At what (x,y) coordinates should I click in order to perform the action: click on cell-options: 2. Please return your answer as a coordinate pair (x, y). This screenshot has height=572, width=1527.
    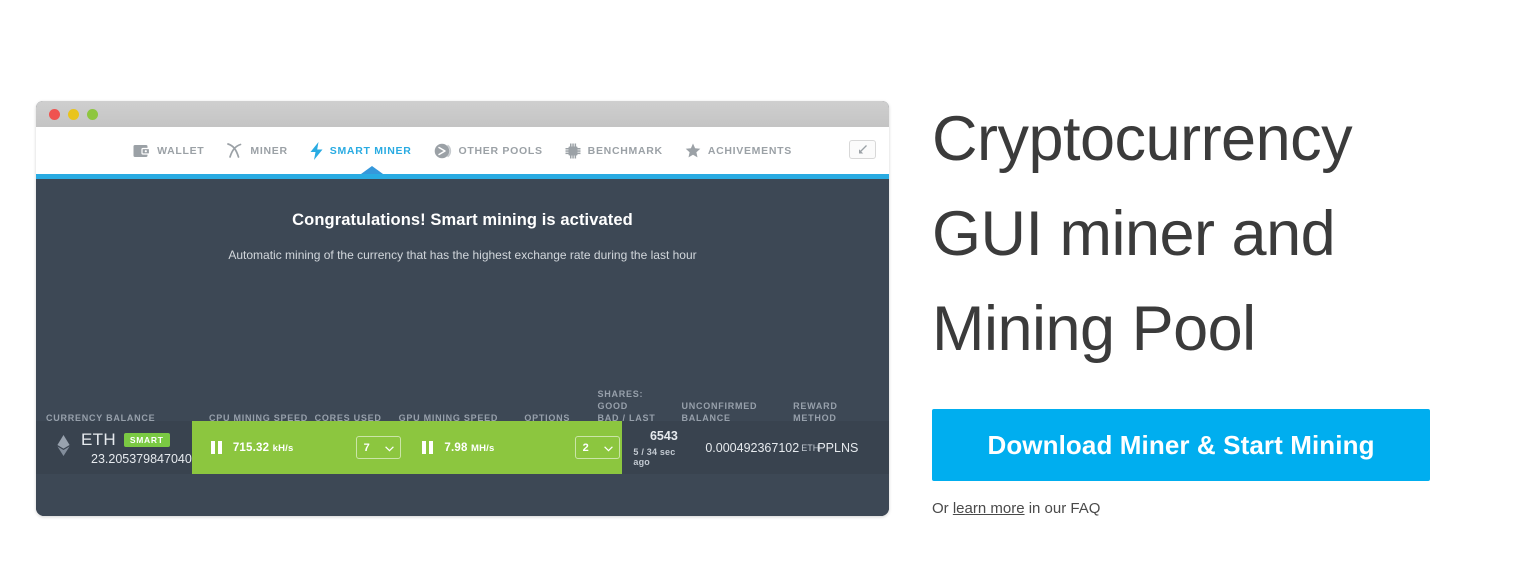
    Looking at the image, I should click on (596, 447).